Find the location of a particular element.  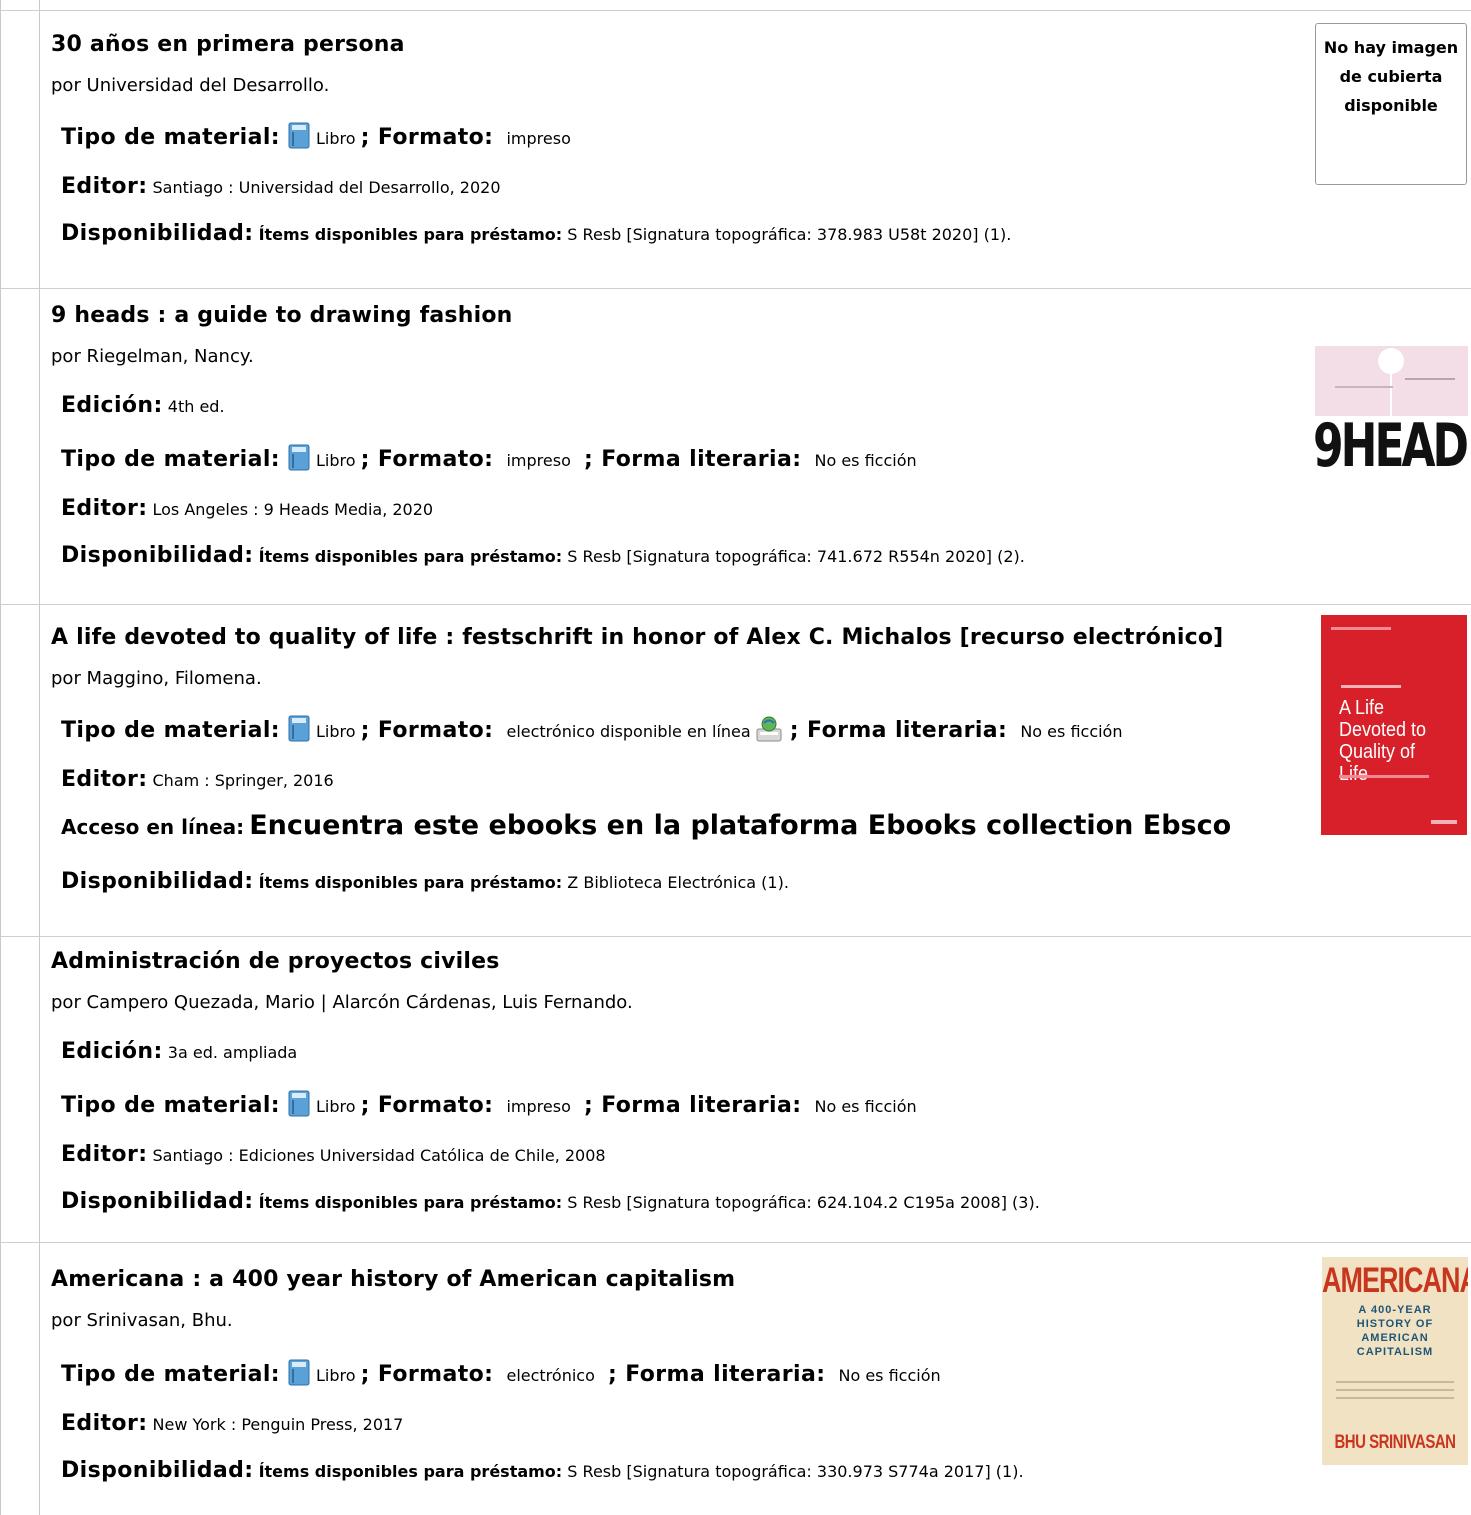

publisher-value: New York : Penguin Press, 2017 is located at coordinates (278, 1424).